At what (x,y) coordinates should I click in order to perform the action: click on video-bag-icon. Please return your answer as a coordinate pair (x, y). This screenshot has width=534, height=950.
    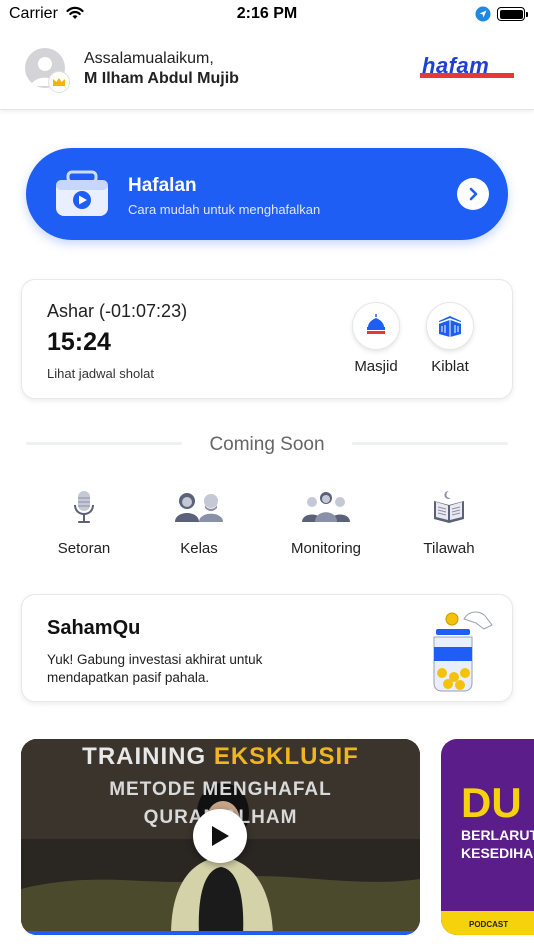
    Looking at the image, I should click on (82, 196).